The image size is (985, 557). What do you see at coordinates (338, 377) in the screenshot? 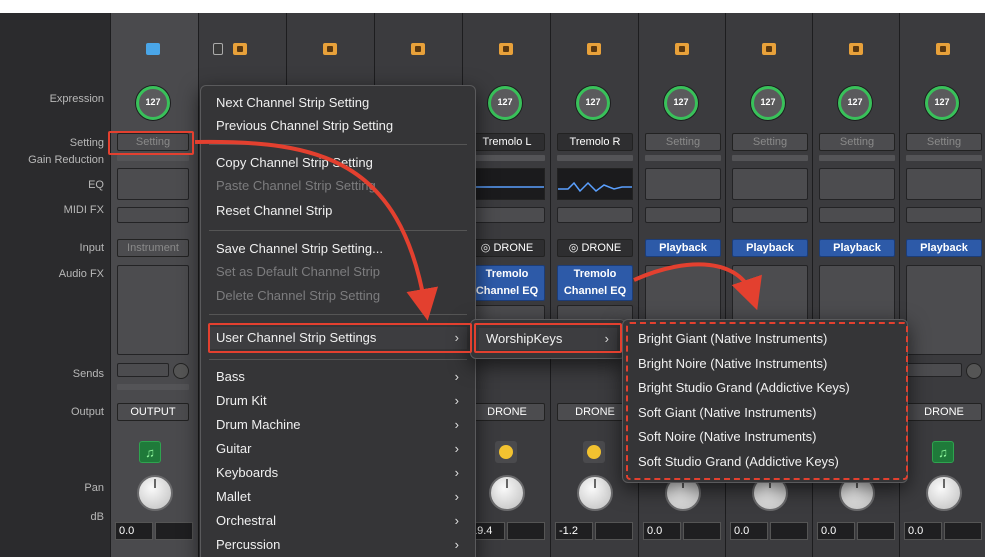
I see `menu-item-bass: Bass ›` at bounding box center [338, 377].